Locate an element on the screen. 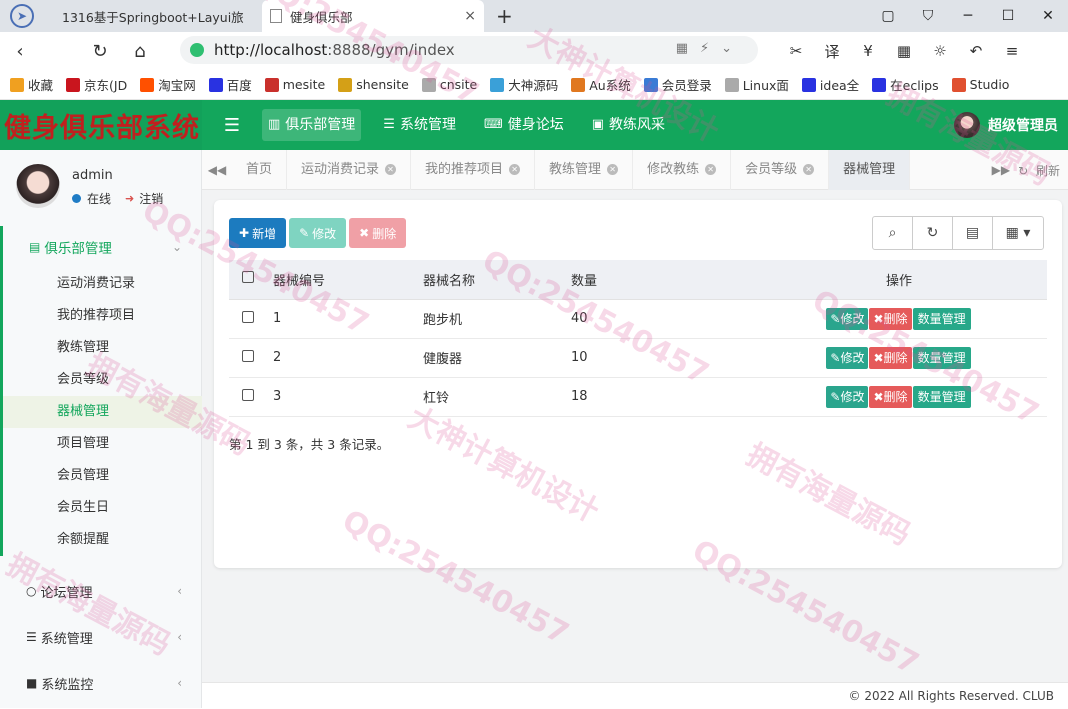 This screenshot has height=709, width=1068. sidebar-subitem: 会员生日 is located at coordinates (102, 508).